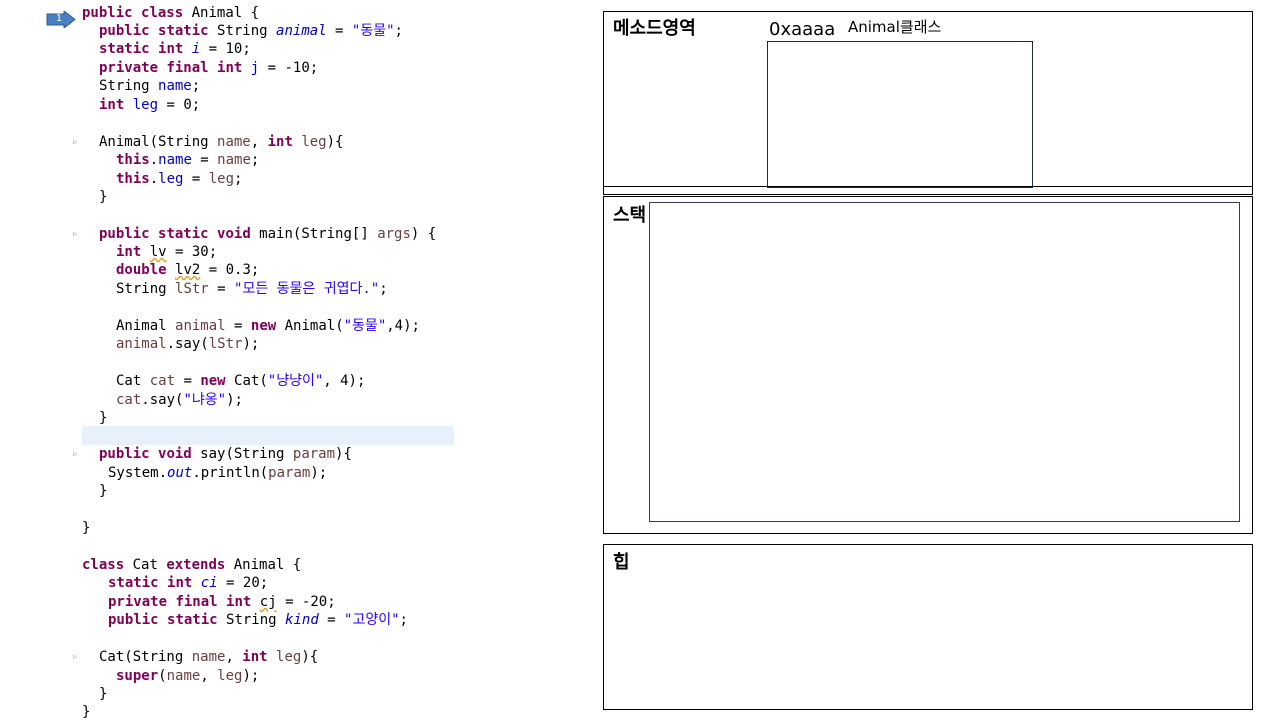  Describe the element at coordinates (192, 252) in the screenshot. I see `code-token: = 30;` at that location.